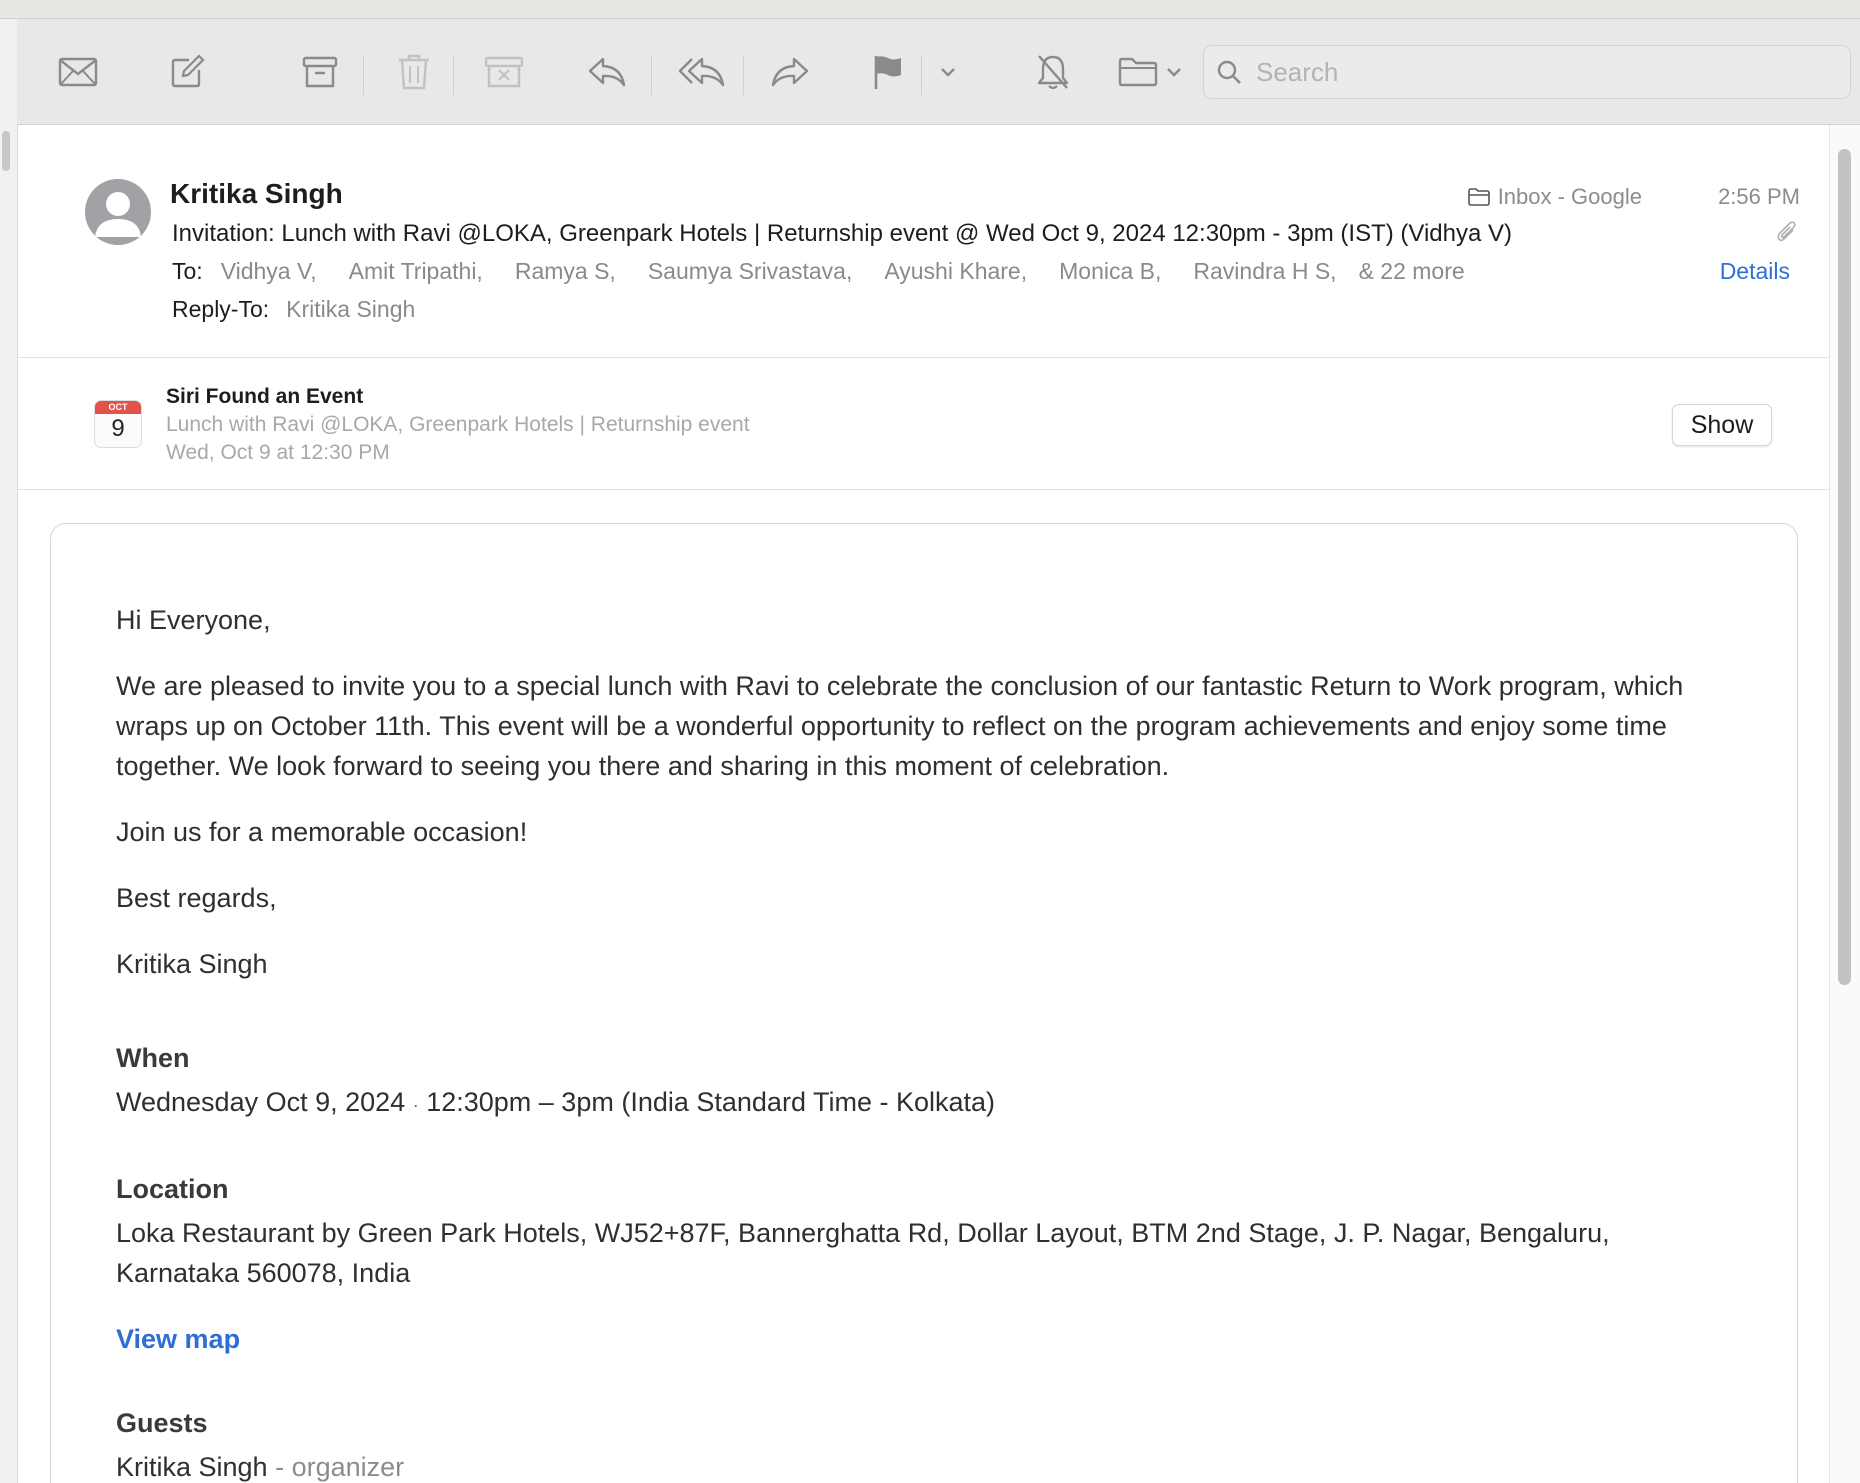  What do you see at coordinates (193, 620) in the screenshot?
I see `greeting: Hi Everyone,` at bounding box center [193, 620].